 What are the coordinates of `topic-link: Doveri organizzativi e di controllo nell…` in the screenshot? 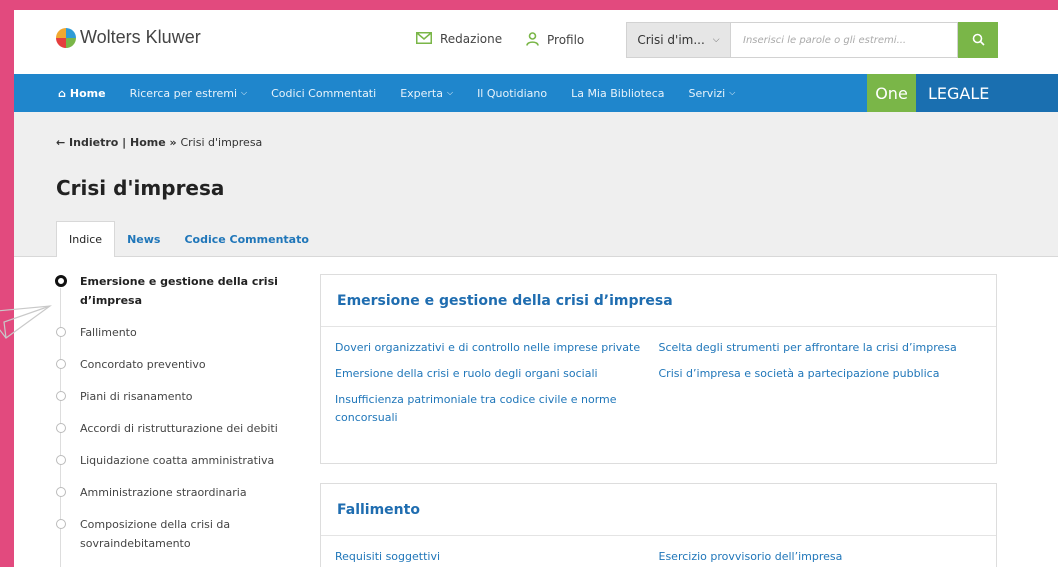 It's located at (492, 348).